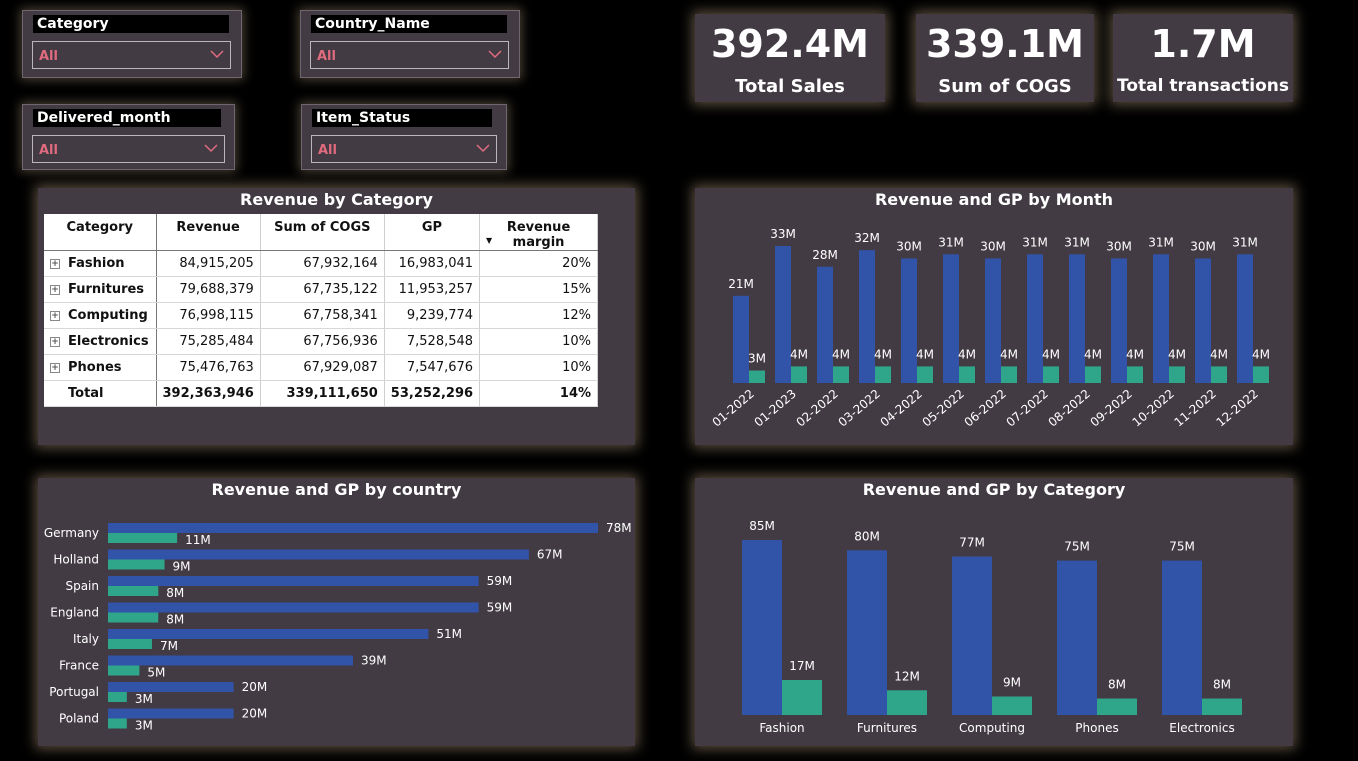 The image size is (1358, 761). Describe the element at coordinates (128, 149) in the screenshot. I see `month-dropdown: All` at that location.